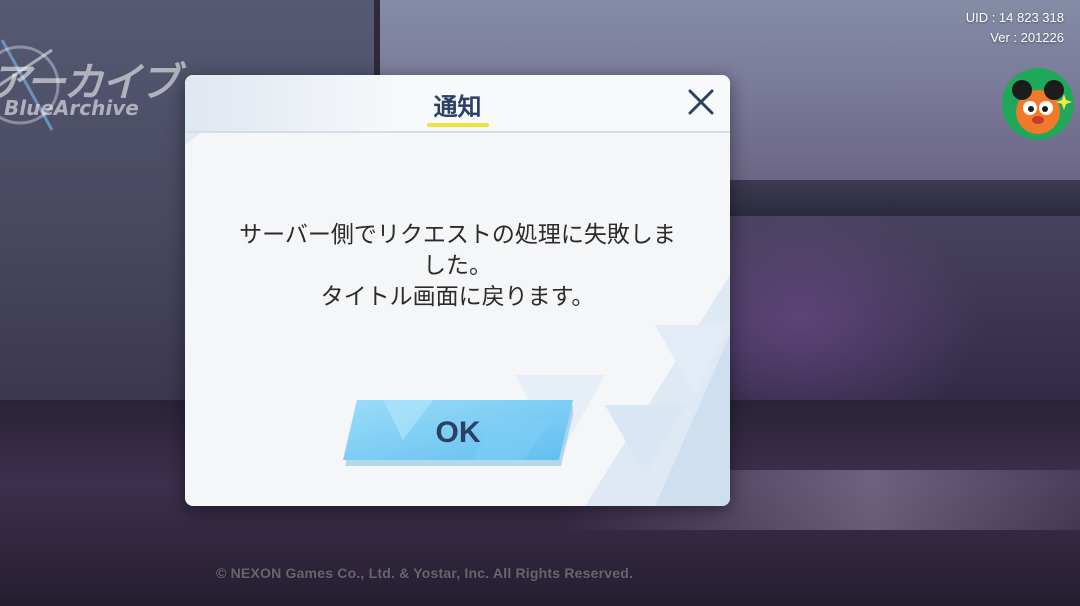  Describe the element at coordinates (458, 125) in the screenshot. I see `title-underline` at that location.